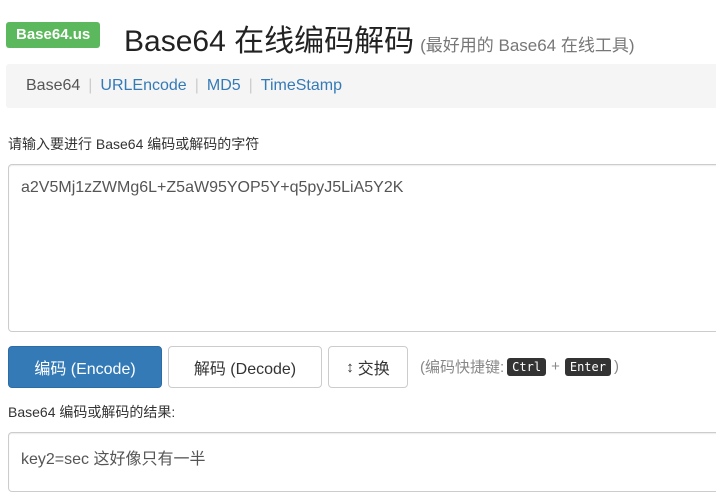  What do you see at coordinates (350, 367) in the screenshot?
I see `swap-arrows-icon: ↕` at bounding box center [350, 367].